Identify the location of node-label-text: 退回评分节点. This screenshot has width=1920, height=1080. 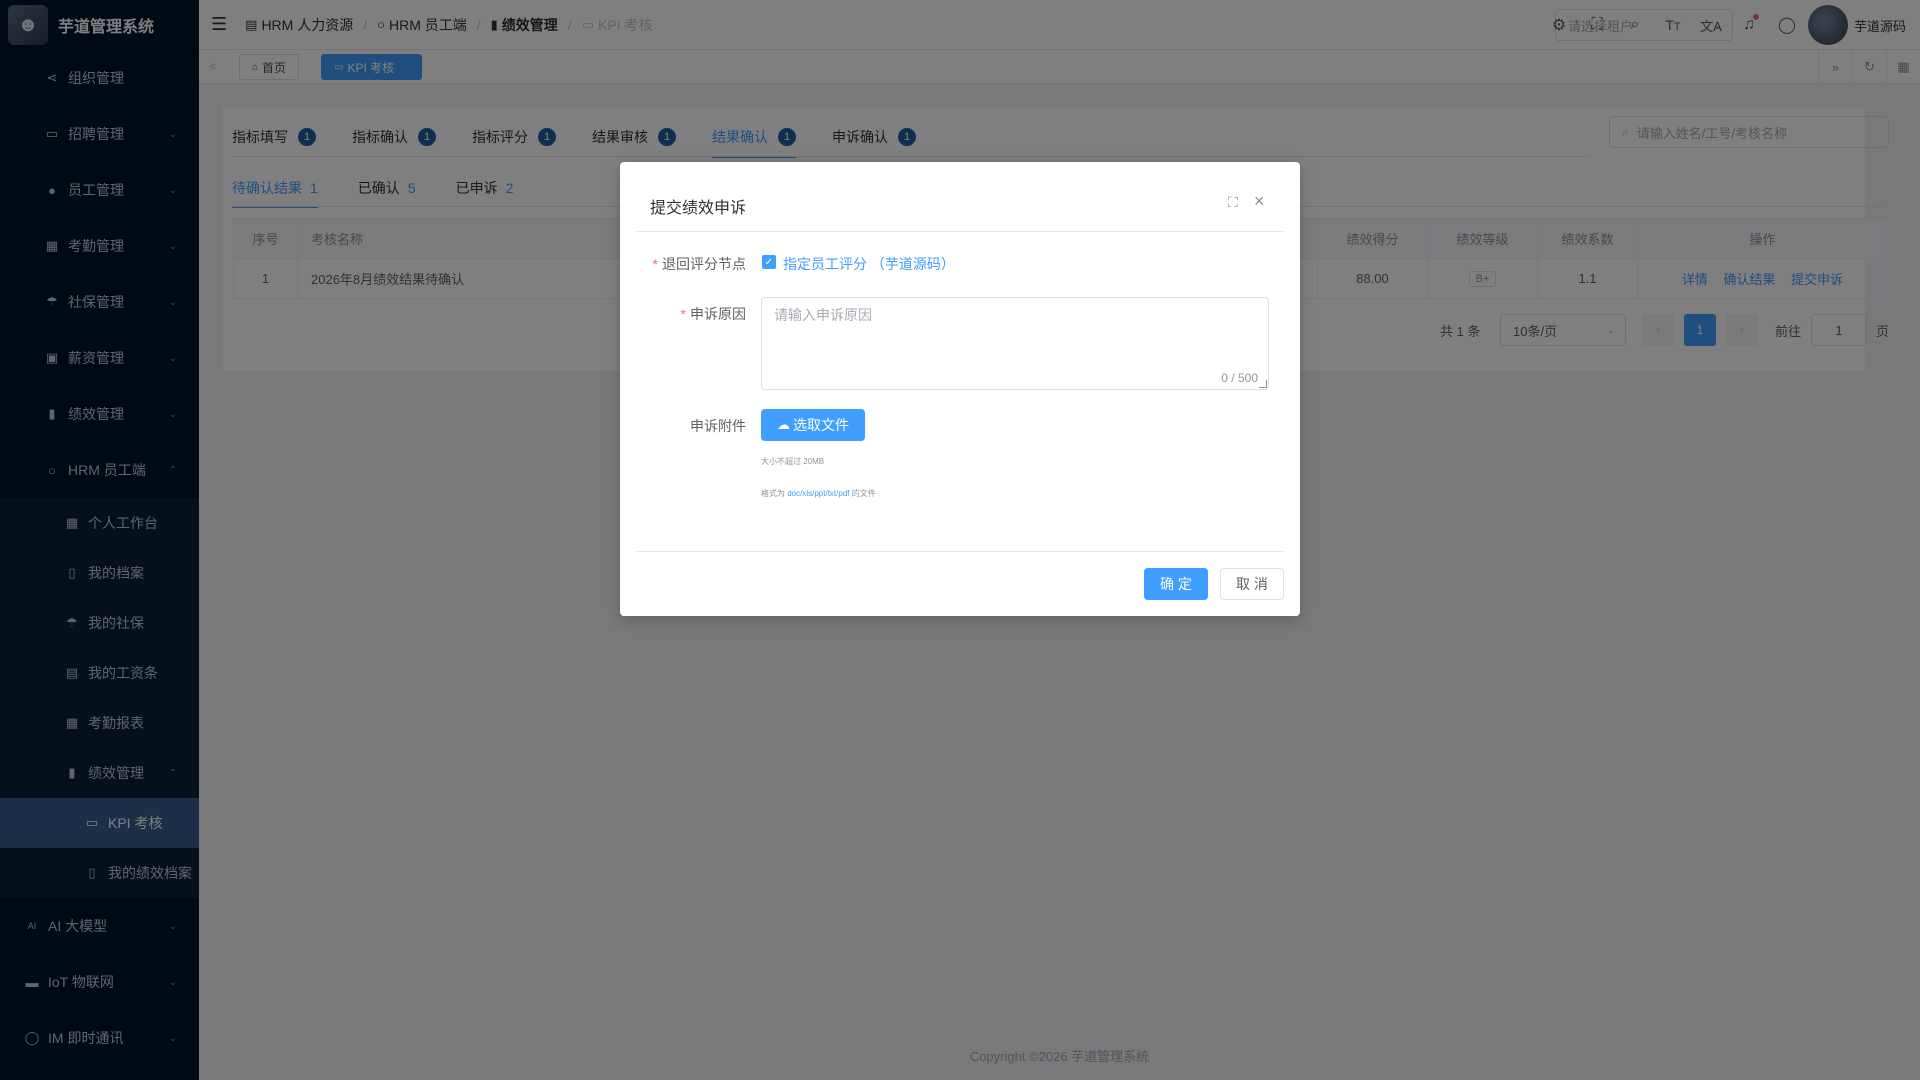
(704, 264).